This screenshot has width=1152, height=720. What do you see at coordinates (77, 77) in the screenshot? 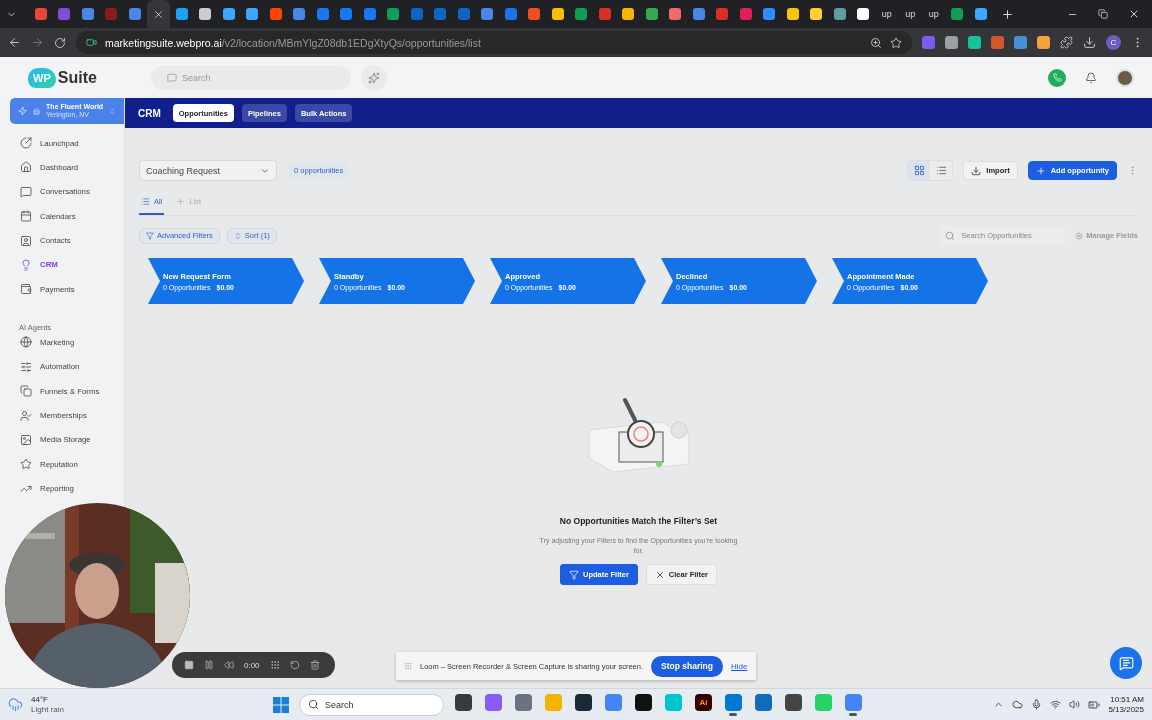
I see `logo-text: Suite` at bounding box center [77, 77].